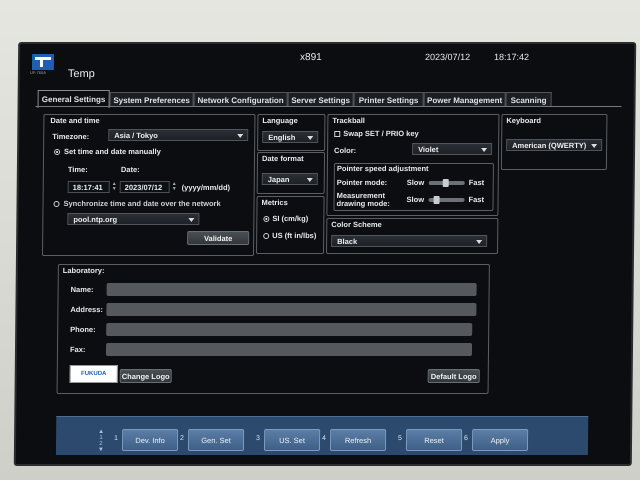 This screenshot has height=480, width=640. I want to click on footer-num-1: 1, so click(116, 438).